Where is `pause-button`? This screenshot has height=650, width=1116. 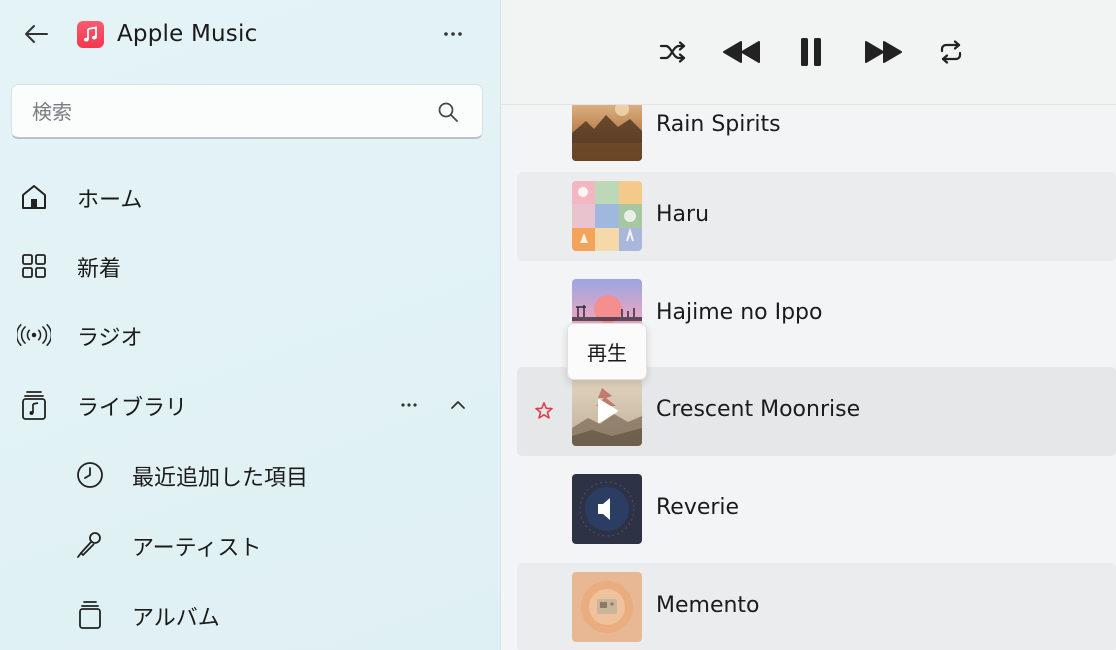 pause-button is located at coordinates (811, 52).